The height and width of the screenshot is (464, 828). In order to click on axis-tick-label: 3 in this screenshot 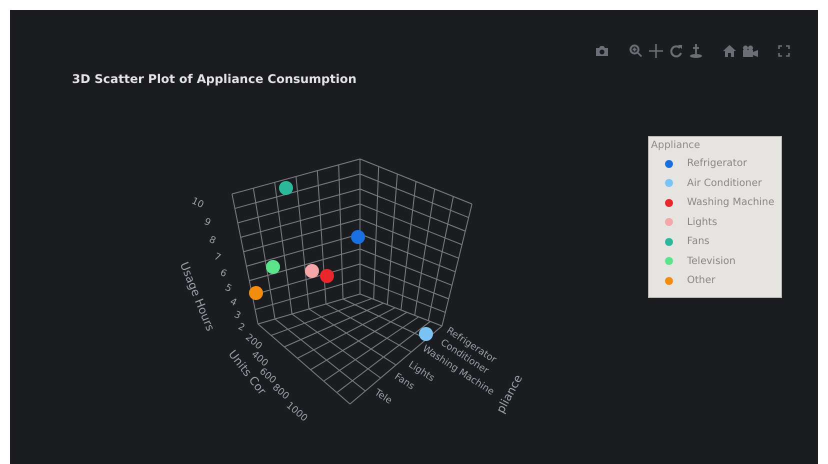, I will do `click(237, 315)`.